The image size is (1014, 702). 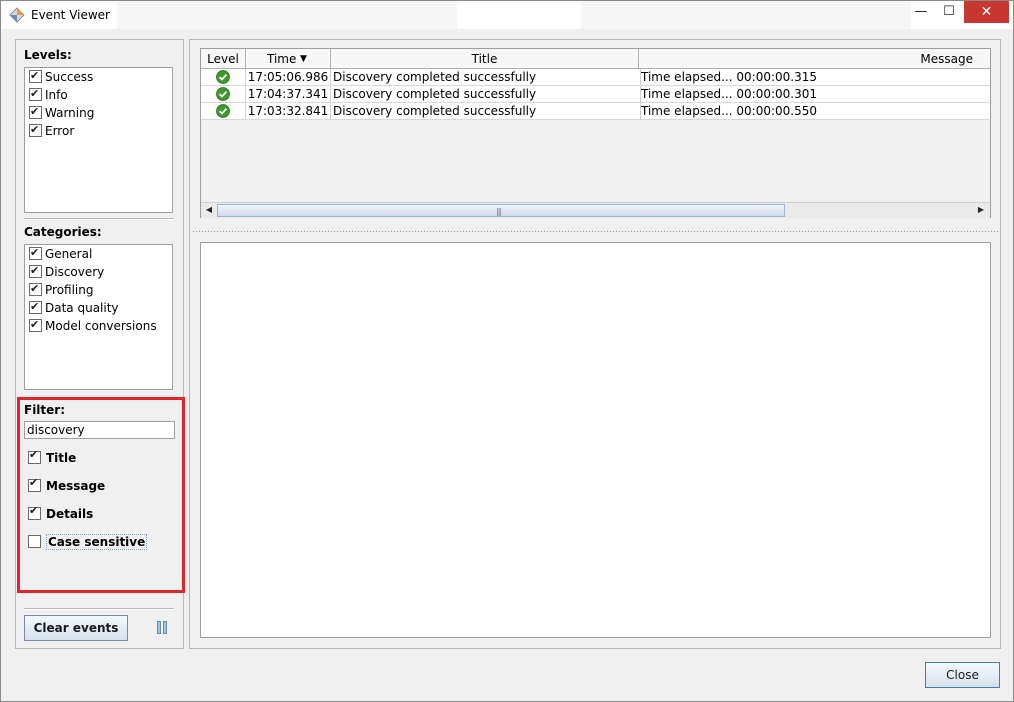 What do you see at coordinates (287, 15) in the screenshot?
I see `title-bar-blank-area` at bounding box center [287, 15].